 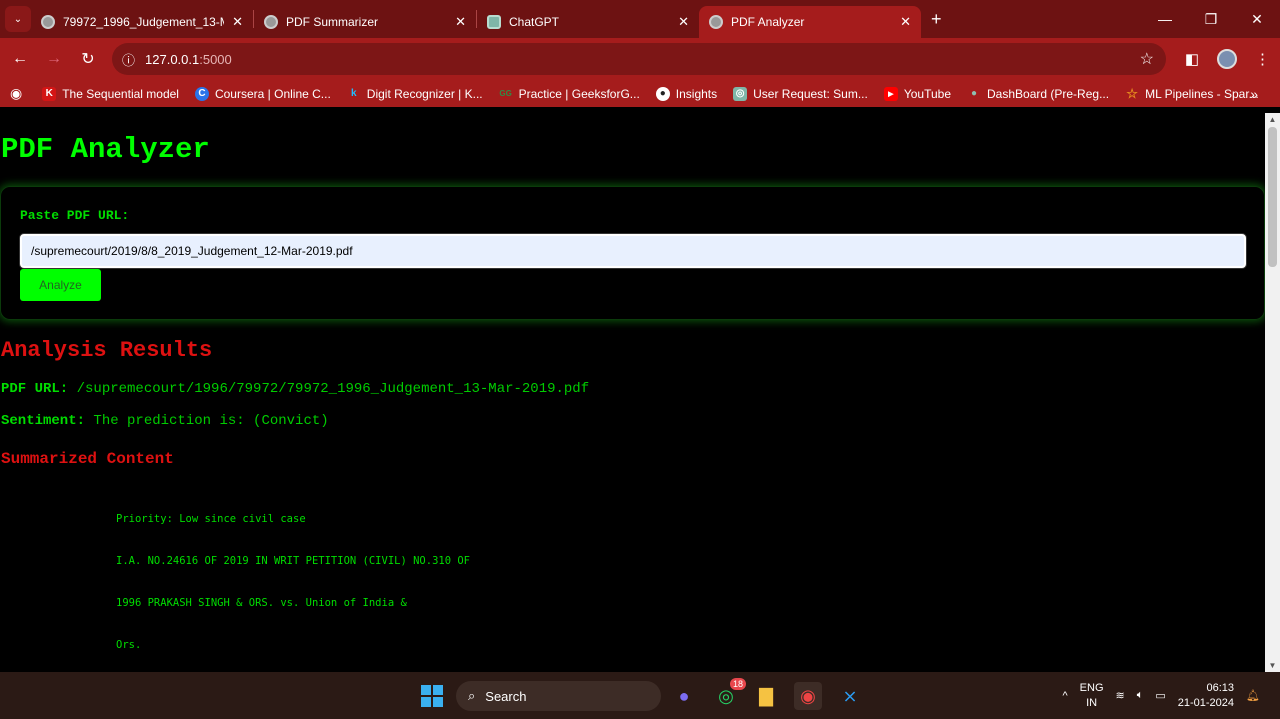 I want to click on bookmark-favicon-icon: GG, so click(x=505, y=93).